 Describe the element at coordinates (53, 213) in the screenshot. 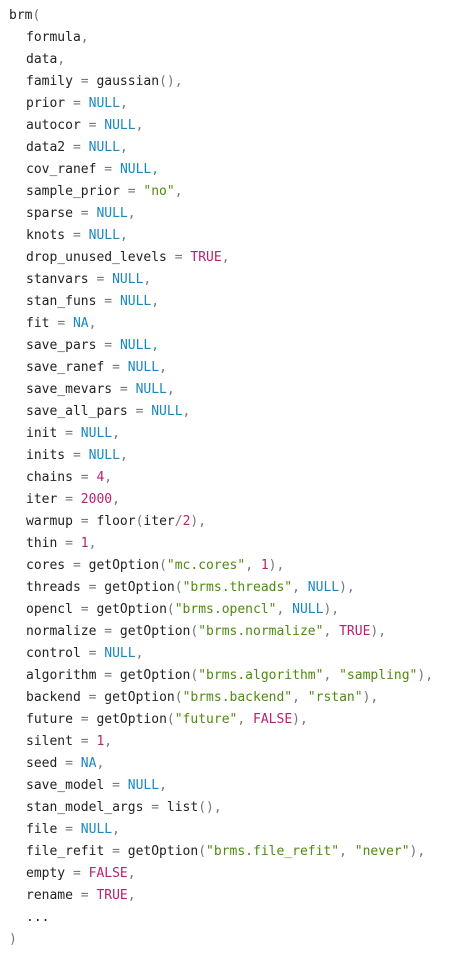

I see `code-token-plain: sparse` at that location.